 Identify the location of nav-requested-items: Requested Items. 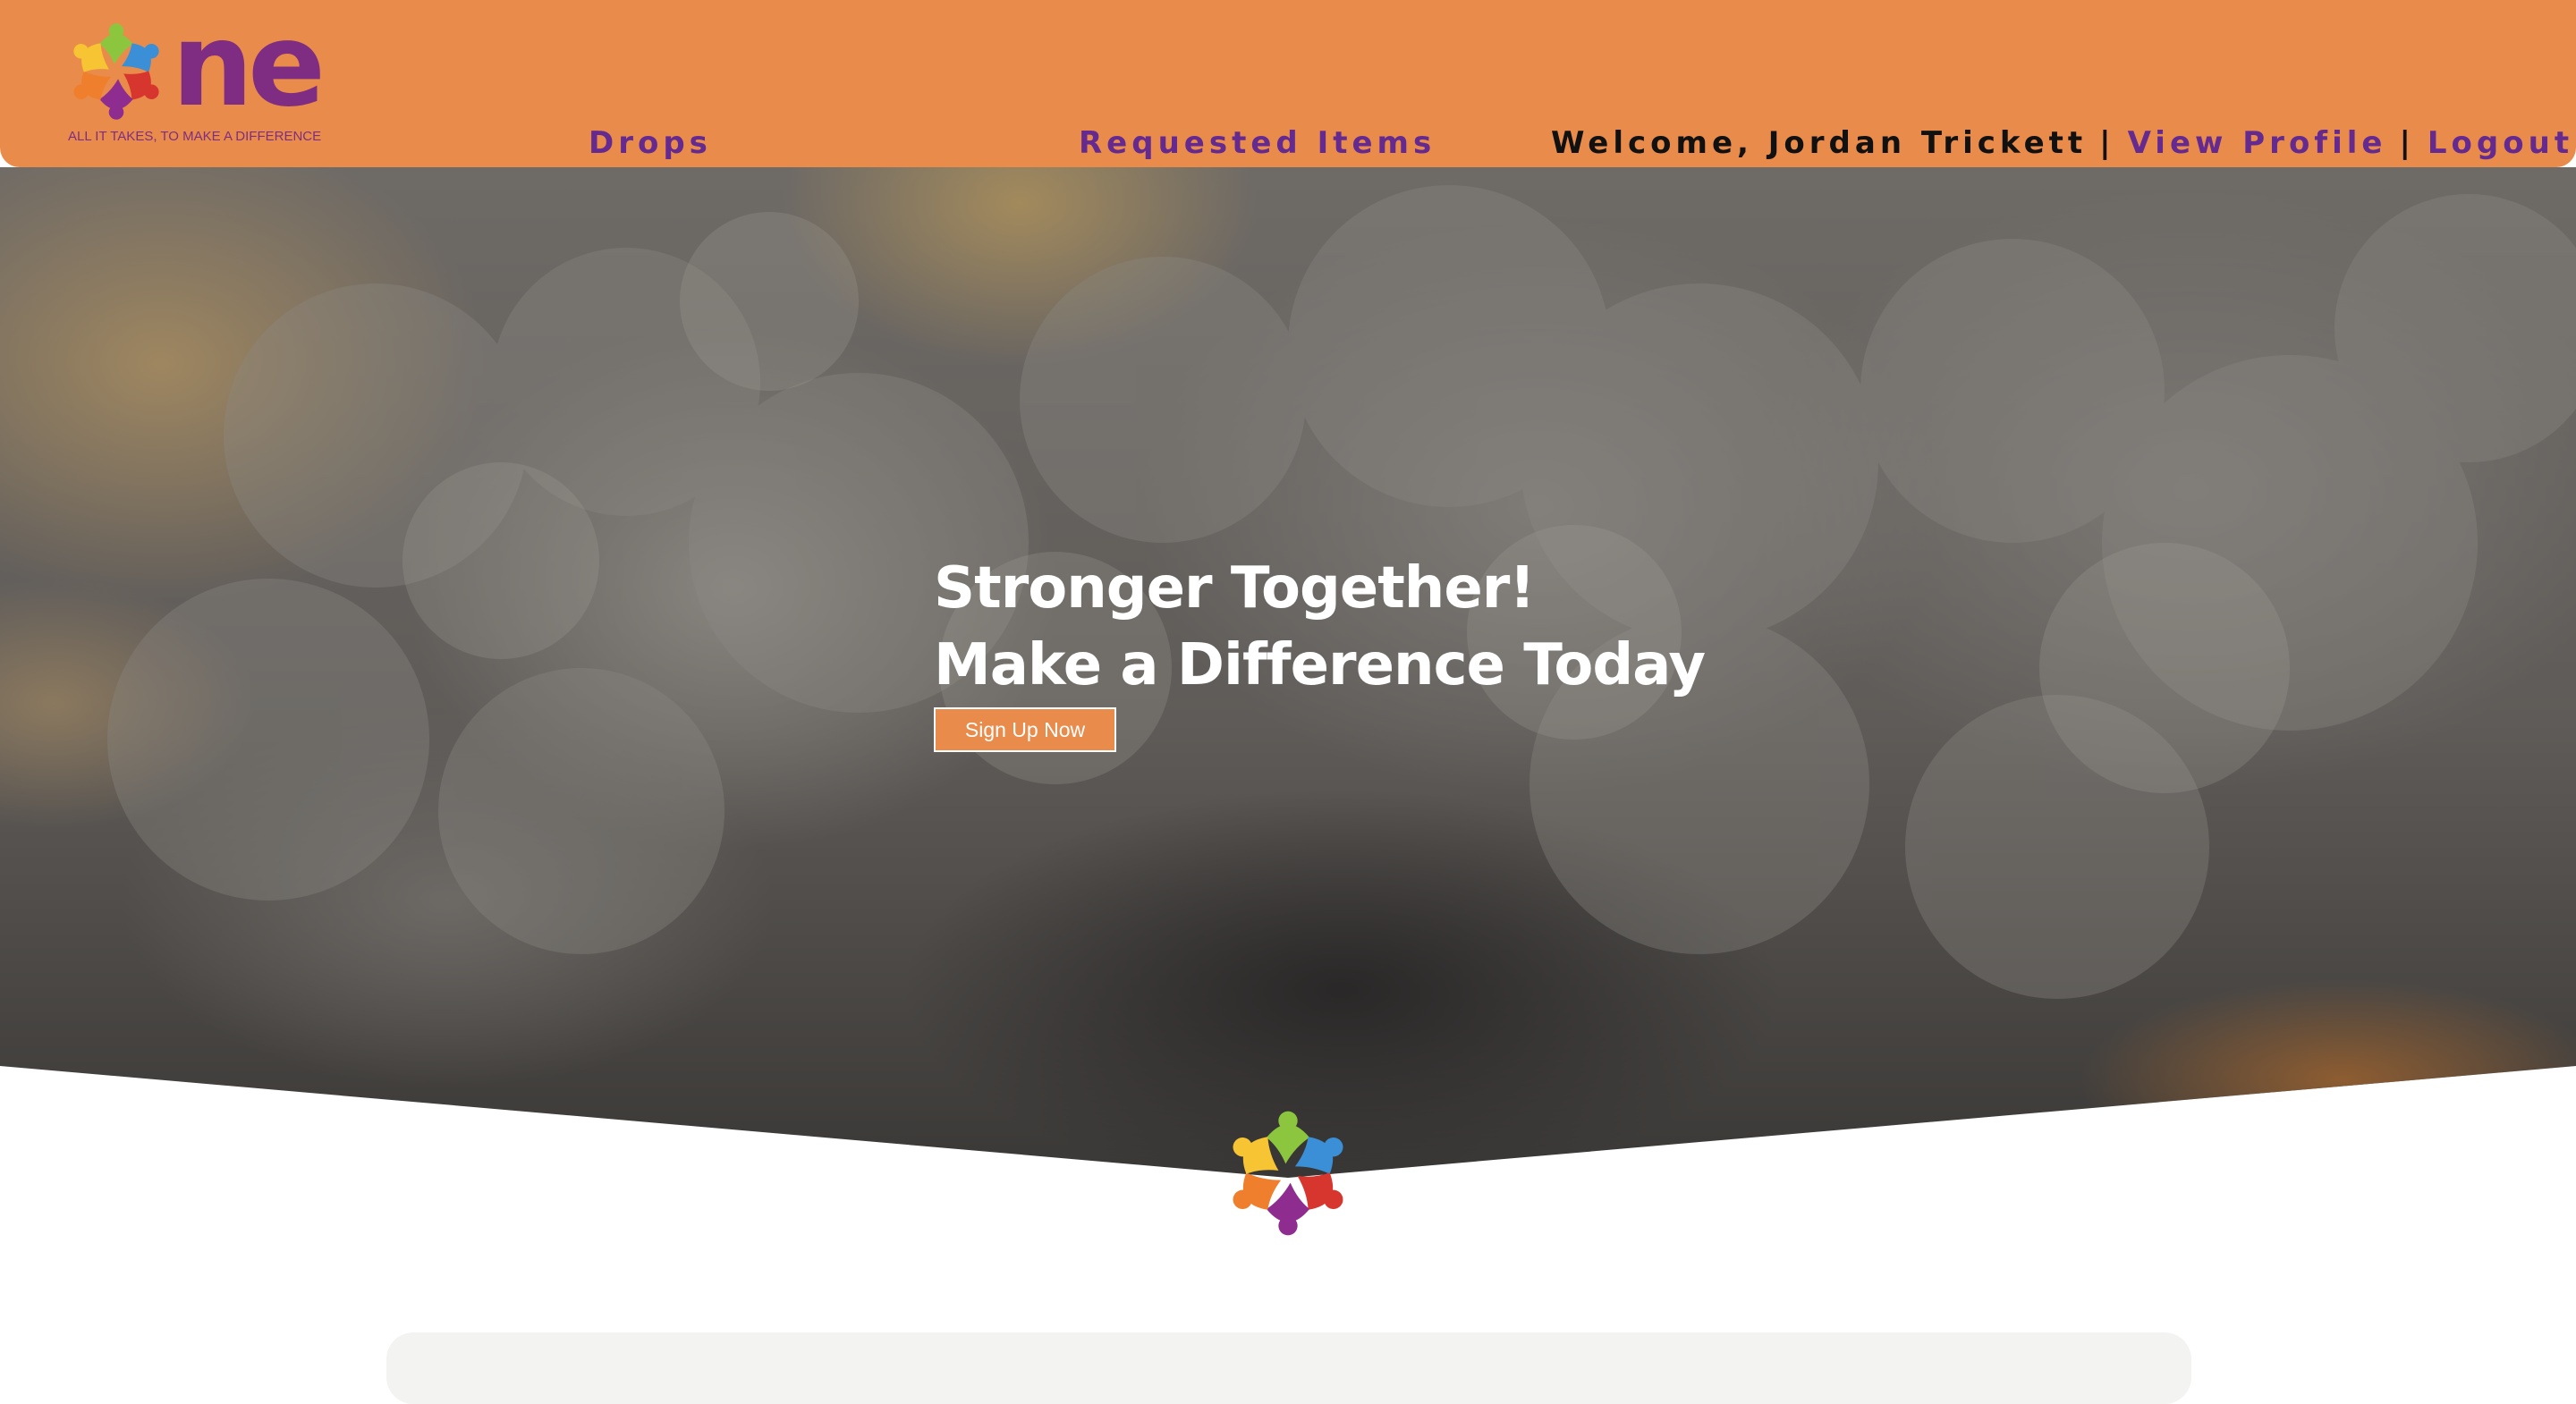
(1257, 143).